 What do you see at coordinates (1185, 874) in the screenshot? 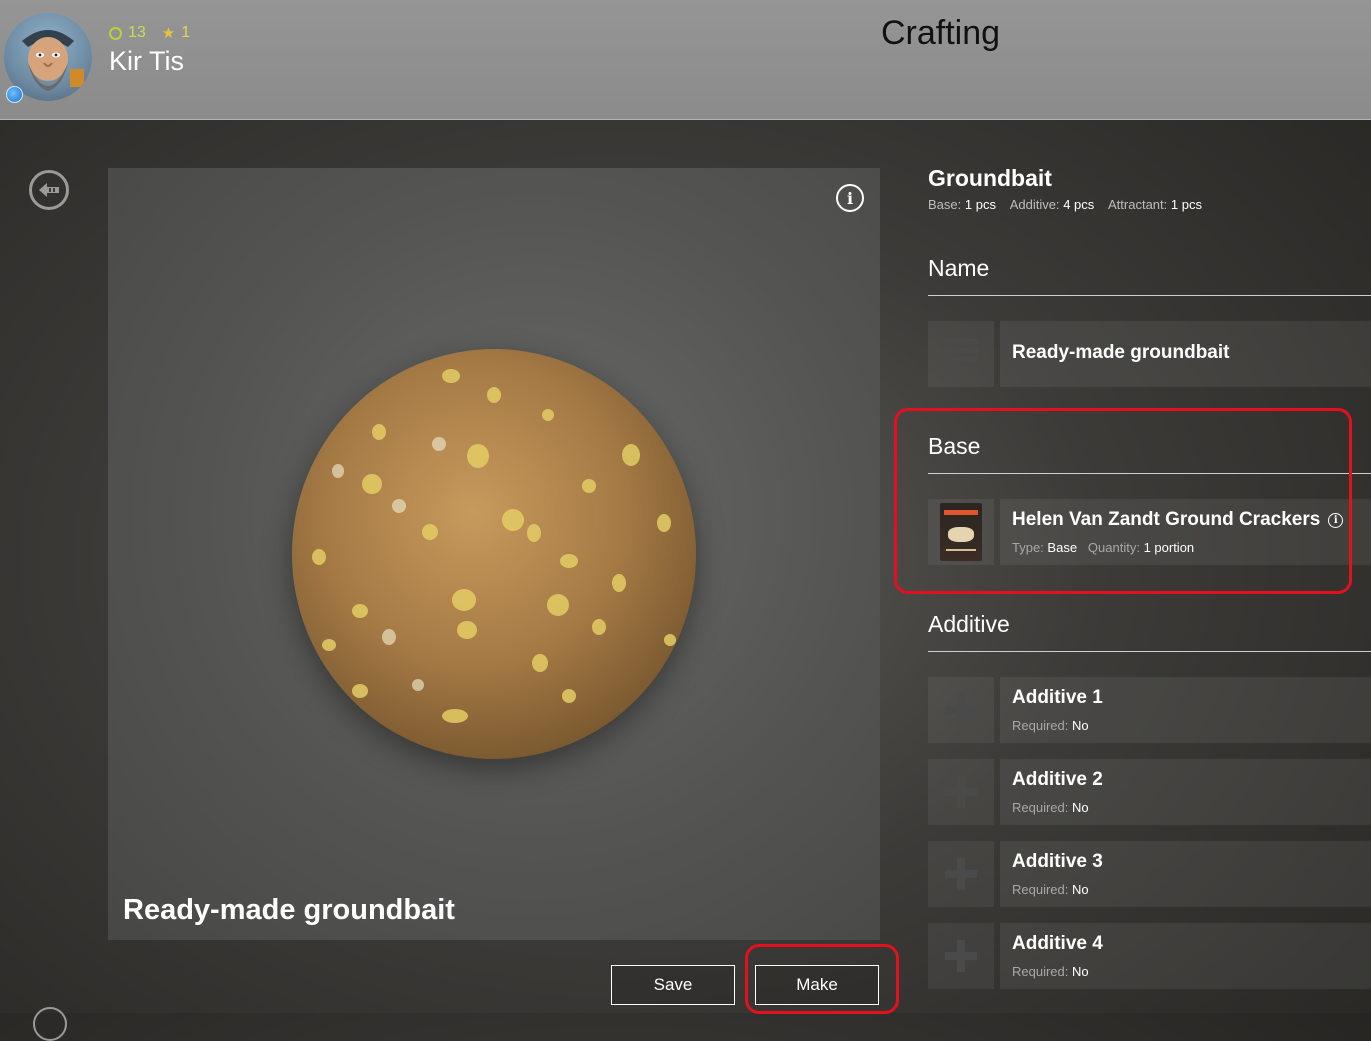
I see `additive-slot-3: Additive 3 Required: No` at bounding box center [1185, 874].